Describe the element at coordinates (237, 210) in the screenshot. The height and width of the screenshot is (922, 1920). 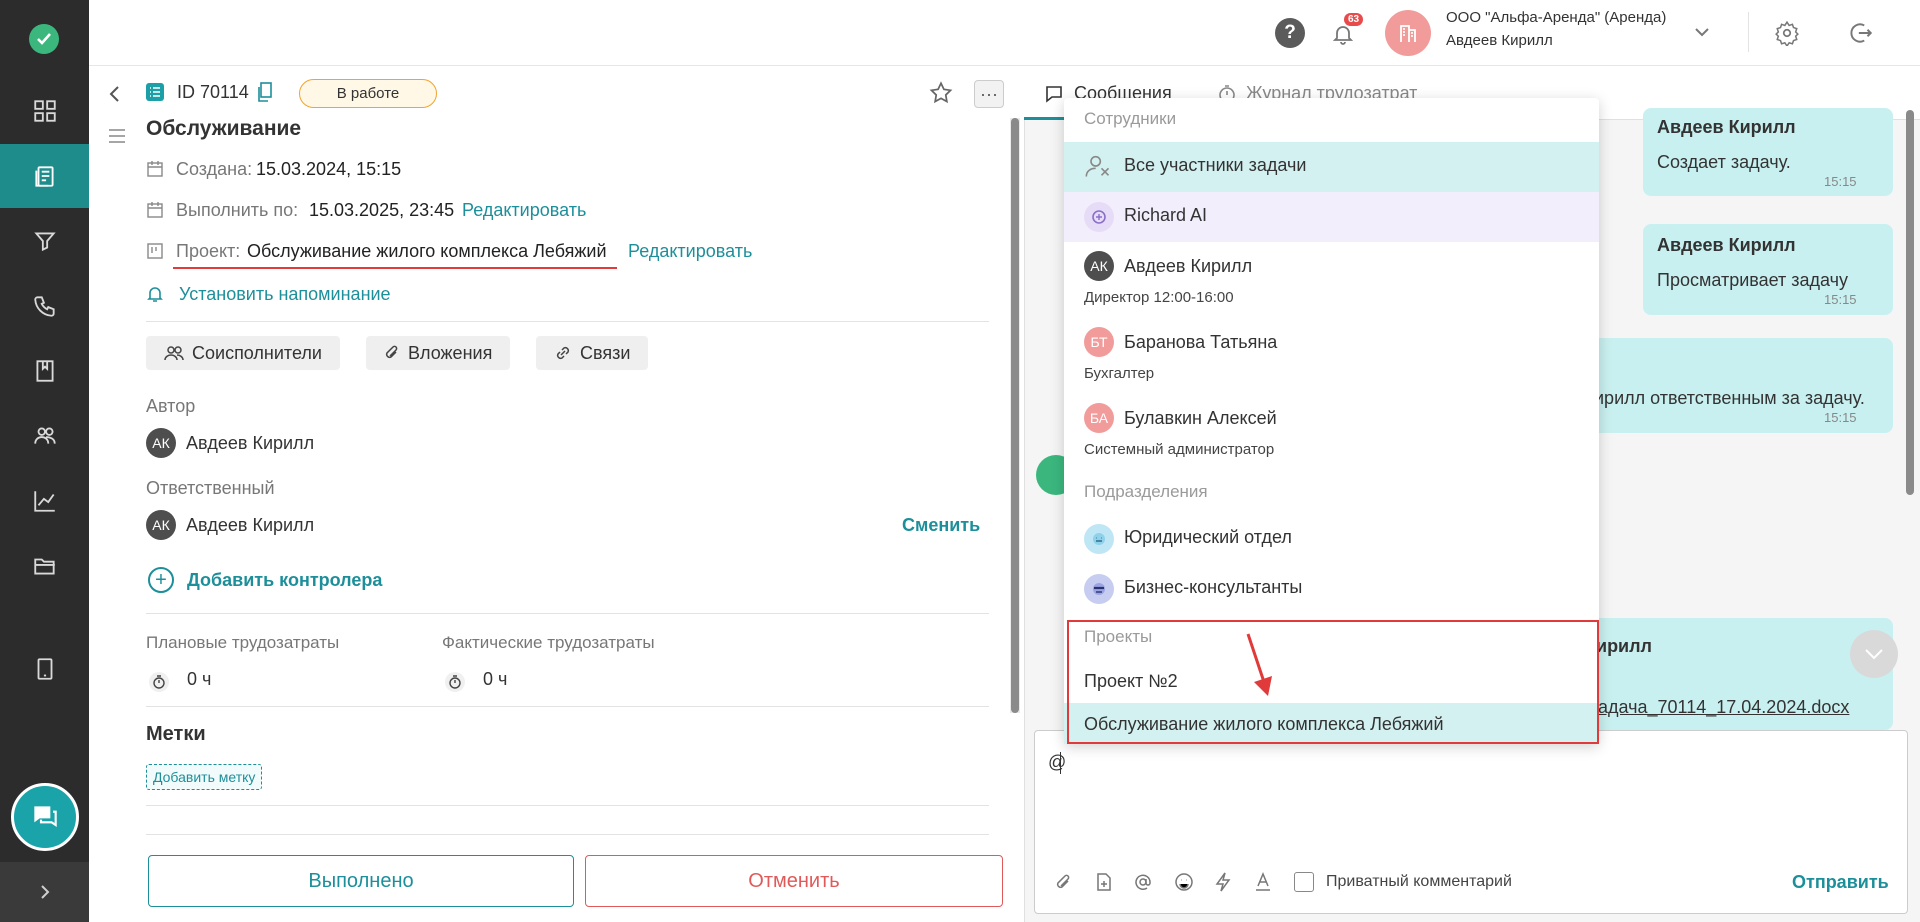
I see `due-label: Выполнить по:` at that location.